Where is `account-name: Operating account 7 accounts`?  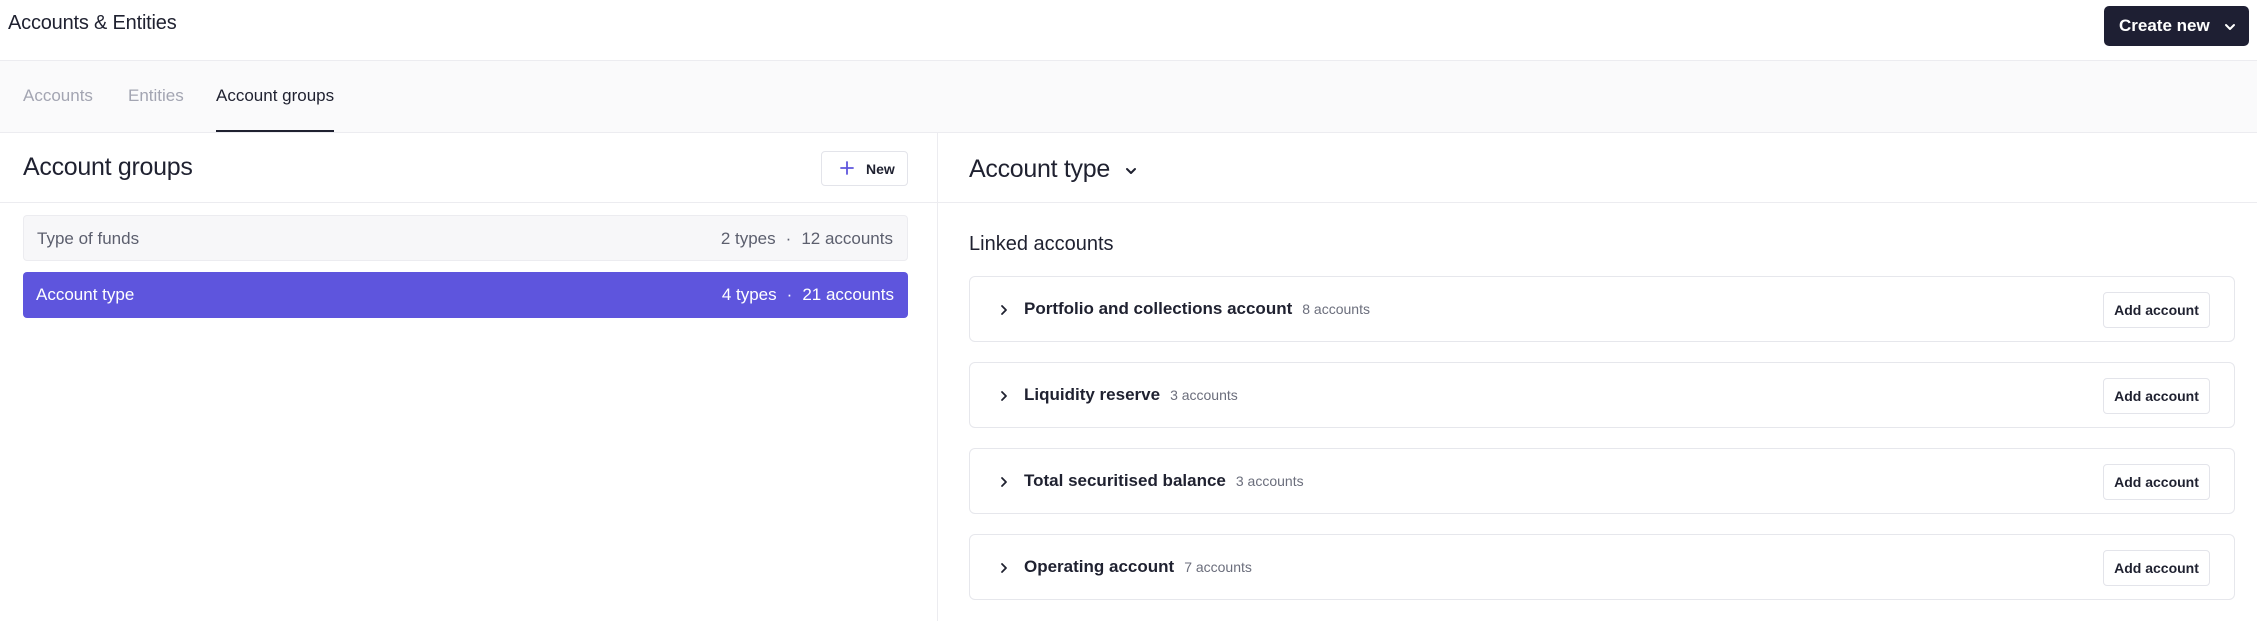
account-name: Operating account 7 accounts is located at coordinates (1138, 567).